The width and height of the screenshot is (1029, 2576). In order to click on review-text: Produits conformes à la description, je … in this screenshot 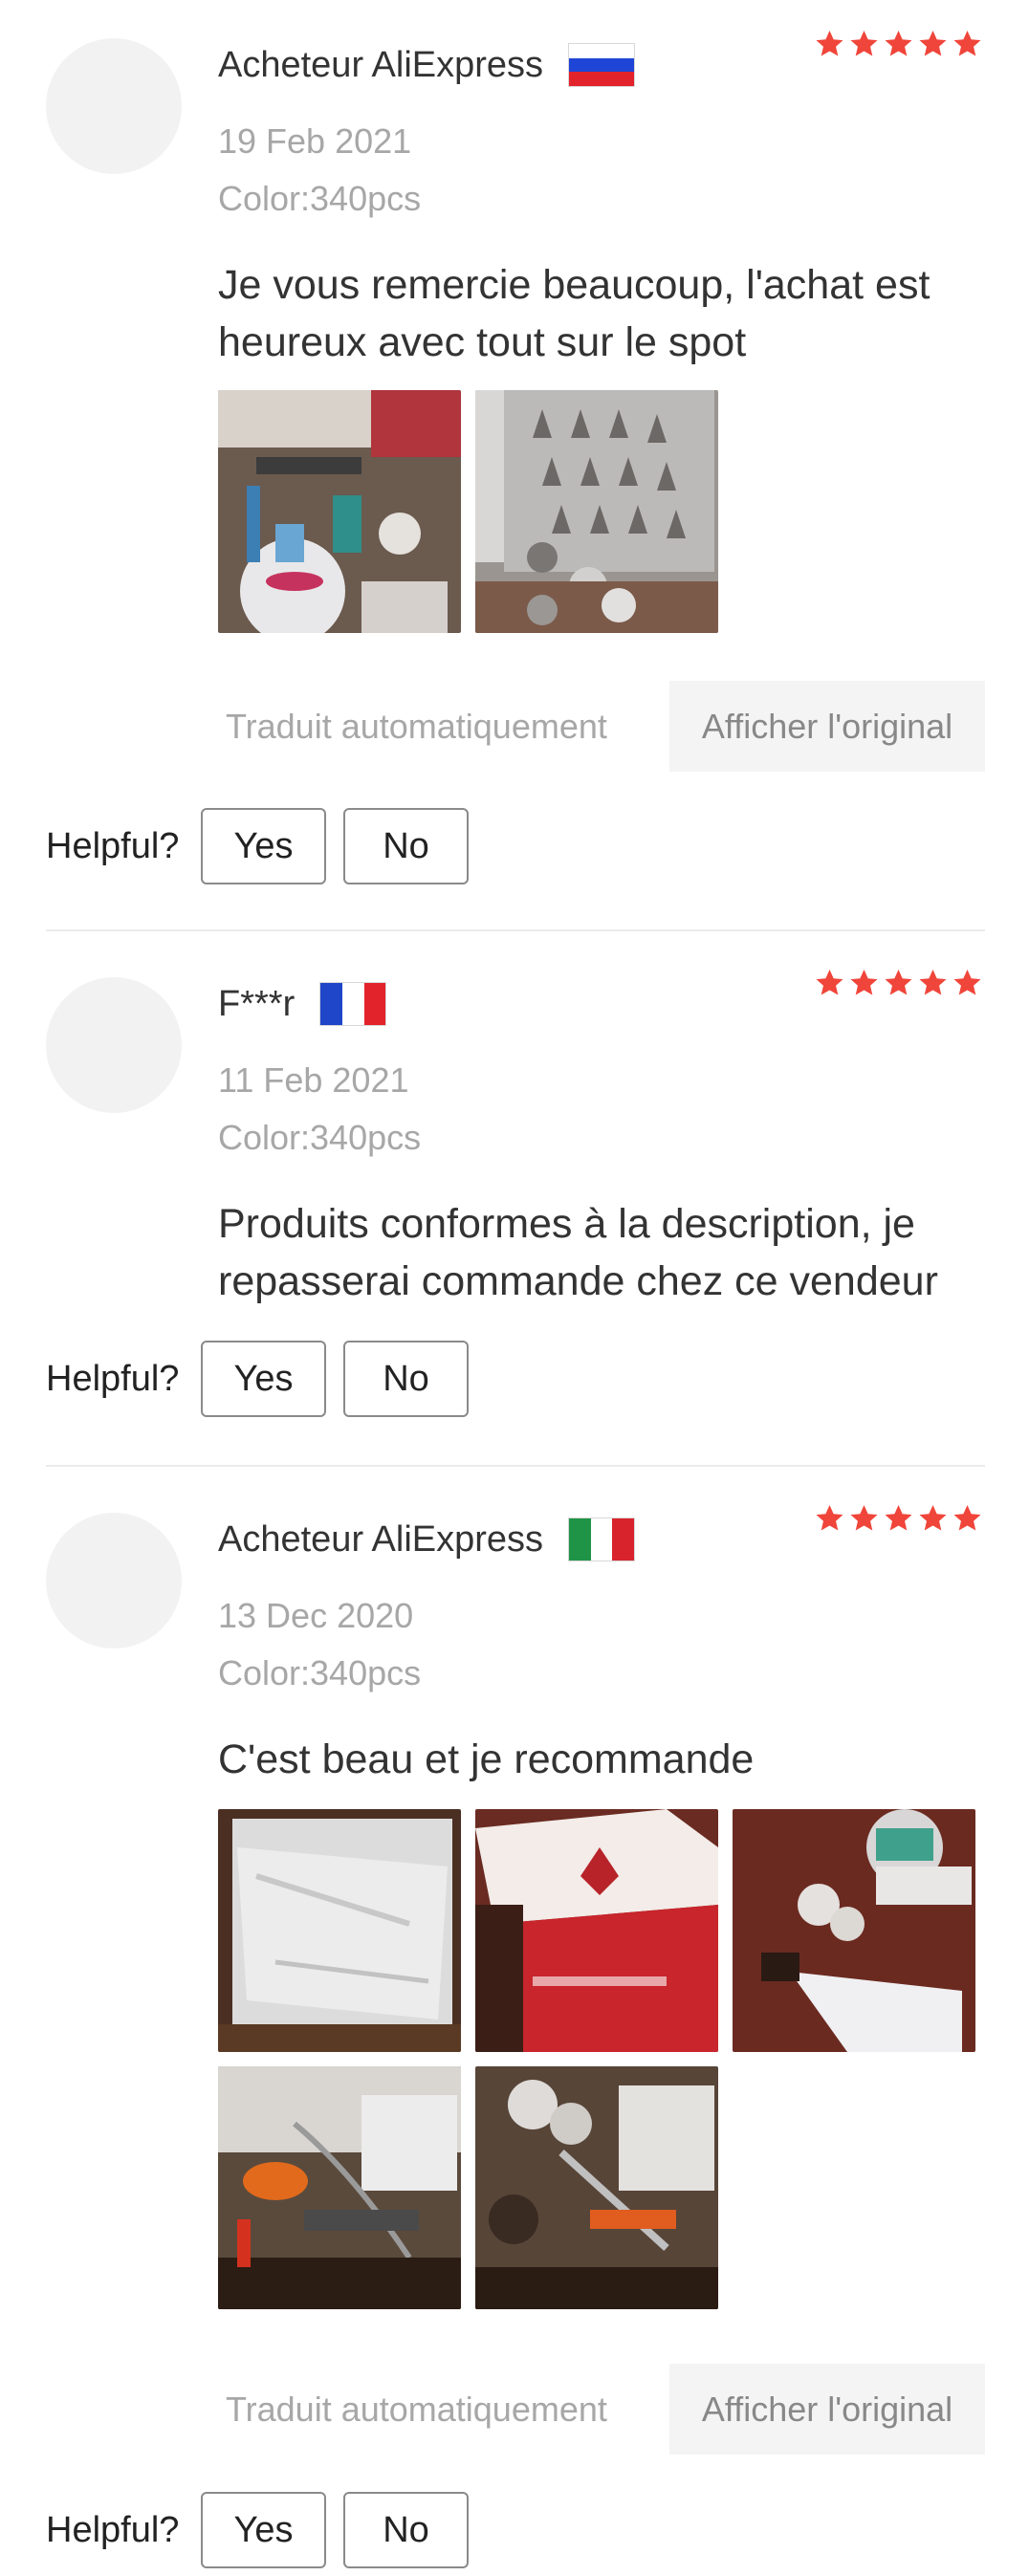, I will do `click(578, 1252)`.